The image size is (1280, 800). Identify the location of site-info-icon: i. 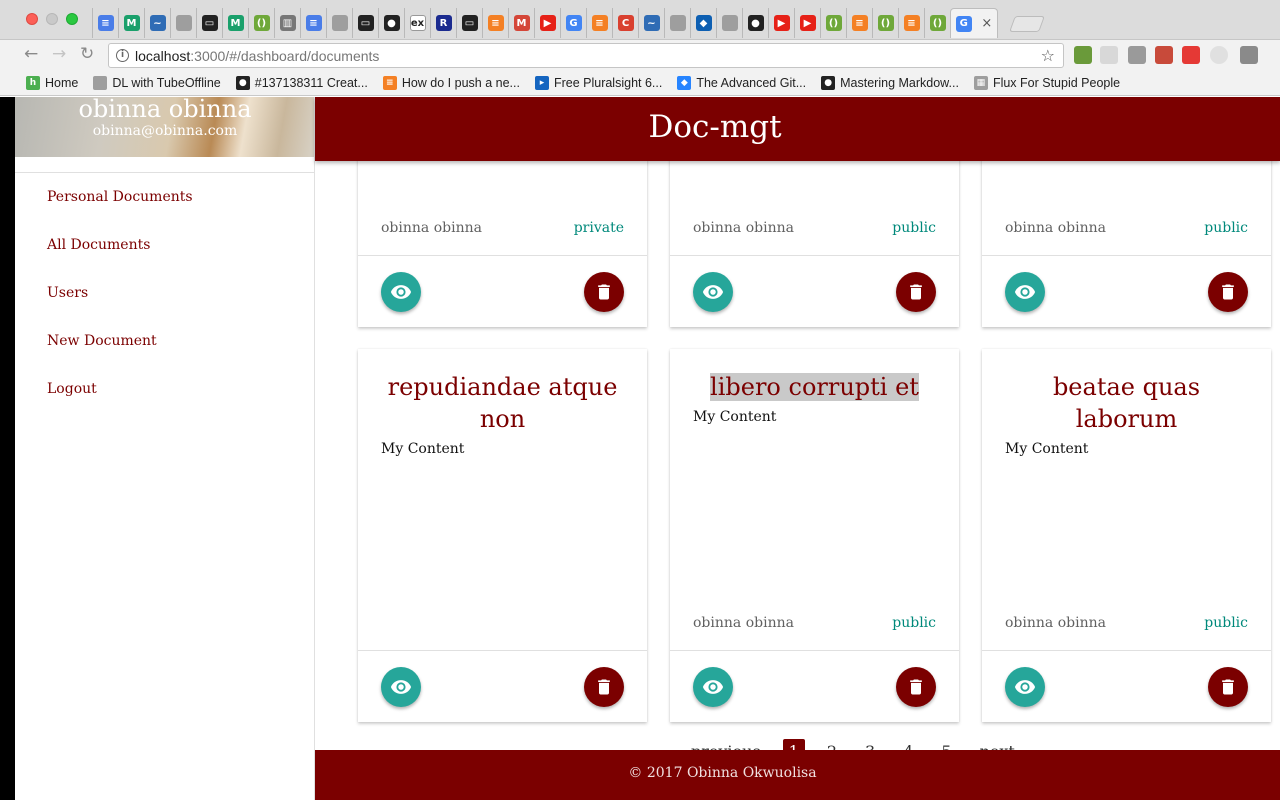
(122, 55).